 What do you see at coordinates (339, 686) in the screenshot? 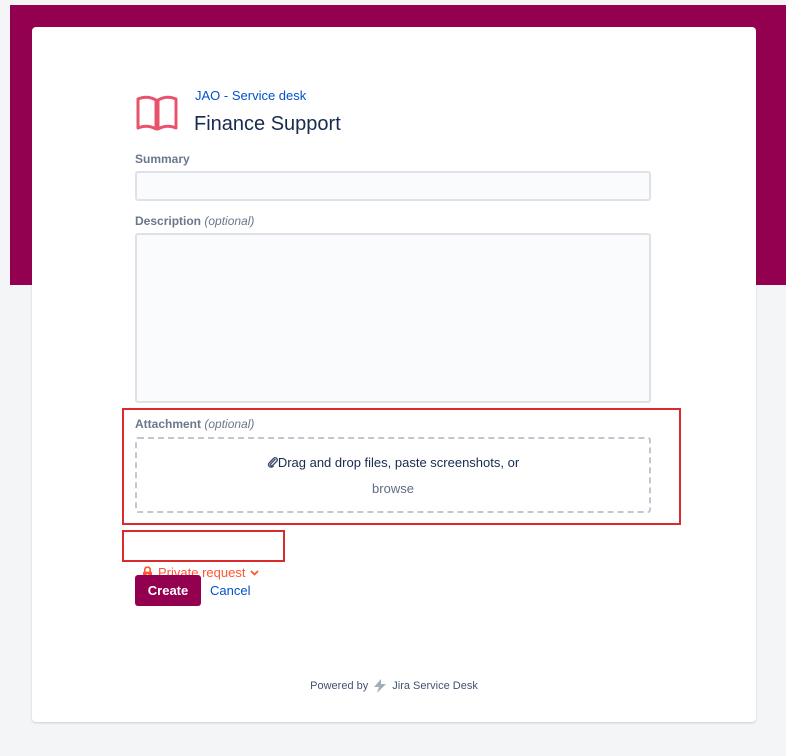
I see `powered-by-text: Powered by` at bounding box center [339, 686].